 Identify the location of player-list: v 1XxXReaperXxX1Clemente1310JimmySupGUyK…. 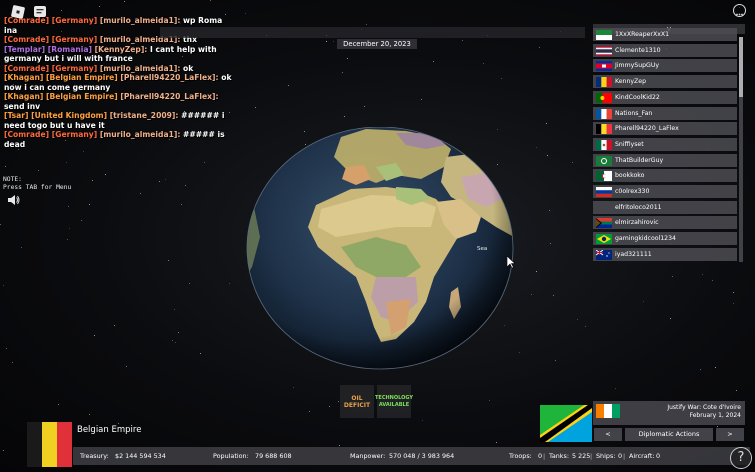
(669, 144).